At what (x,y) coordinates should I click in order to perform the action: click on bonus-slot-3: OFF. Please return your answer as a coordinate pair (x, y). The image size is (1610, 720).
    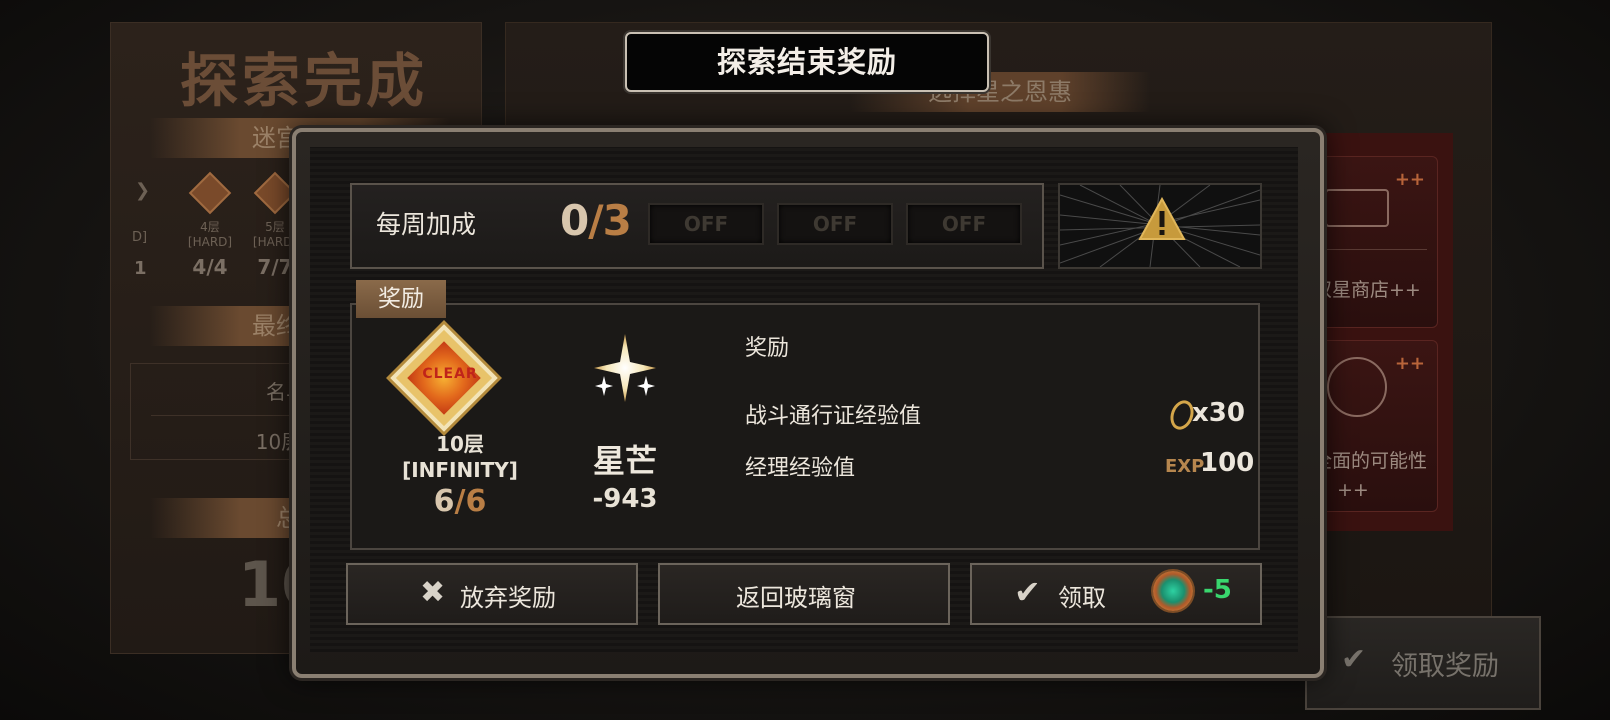
    Looking at the image, I should click on (964, 224).